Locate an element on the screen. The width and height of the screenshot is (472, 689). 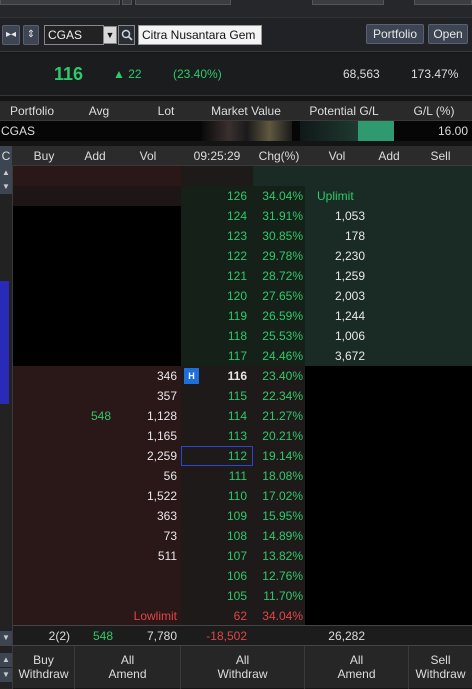
price-cell: 105 is located at coordinates (217, 596).